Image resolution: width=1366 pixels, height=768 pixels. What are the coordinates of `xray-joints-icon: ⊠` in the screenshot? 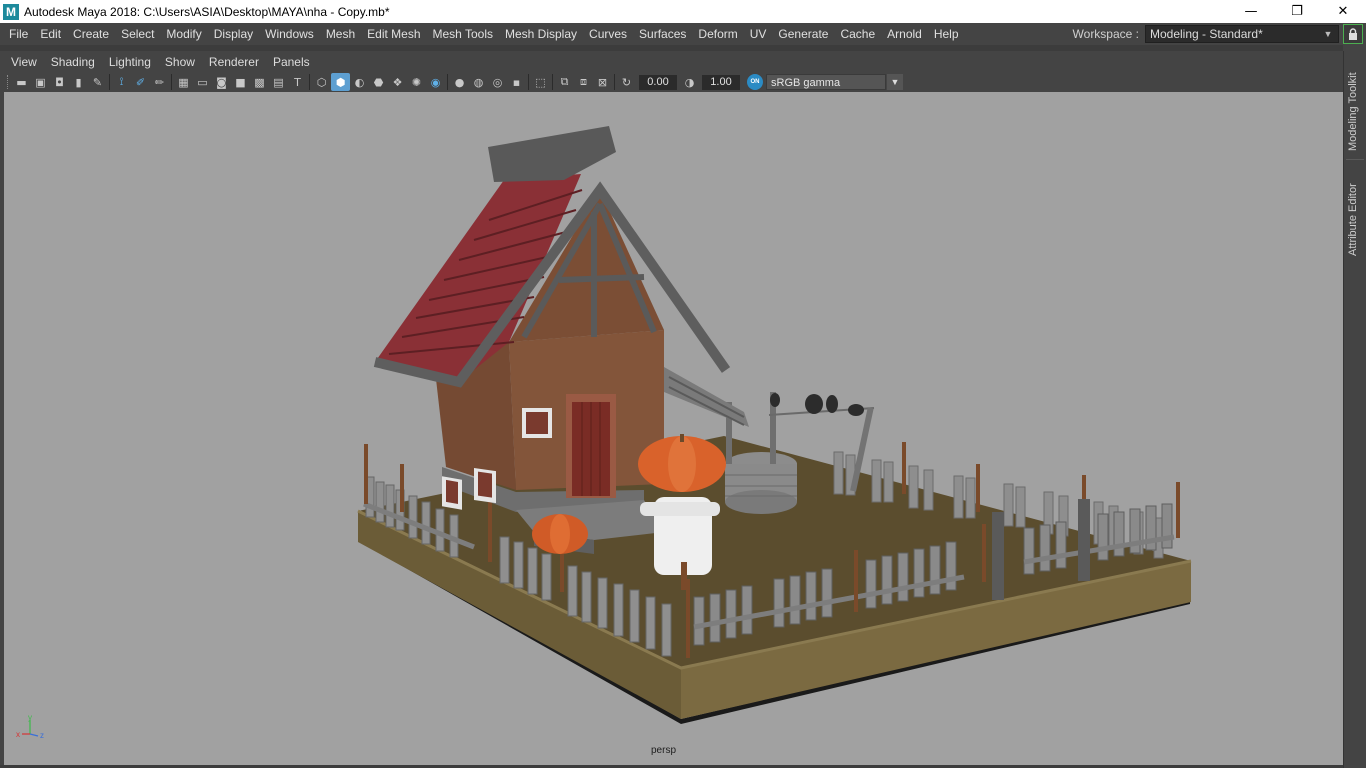 It's located at (602, 82).